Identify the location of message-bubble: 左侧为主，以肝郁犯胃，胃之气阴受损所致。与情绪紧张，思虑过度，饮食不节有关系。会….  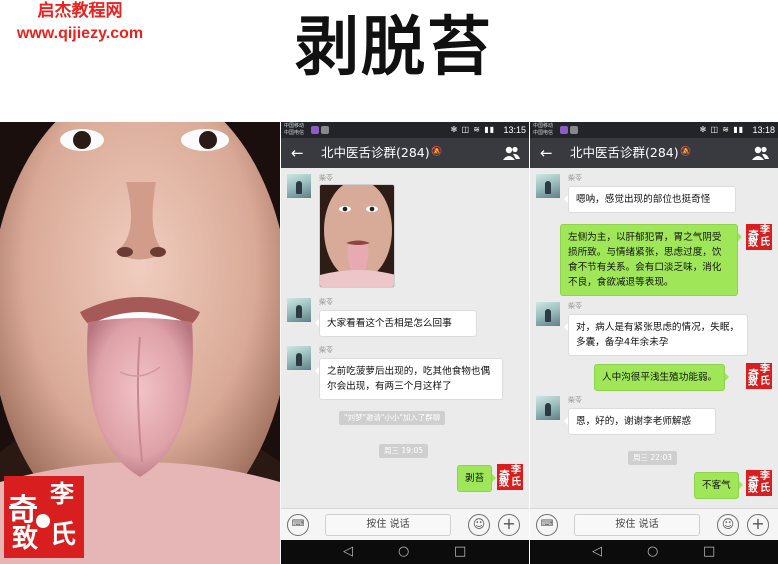
(651, 260).